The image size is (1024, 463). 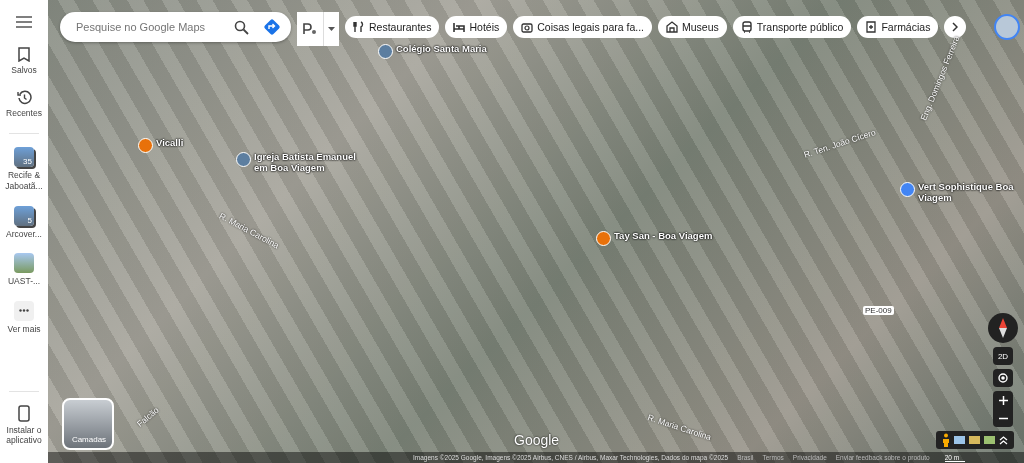 I want to click on install-app-button: Instalar o aplicativo, so click(x=24, y=425).